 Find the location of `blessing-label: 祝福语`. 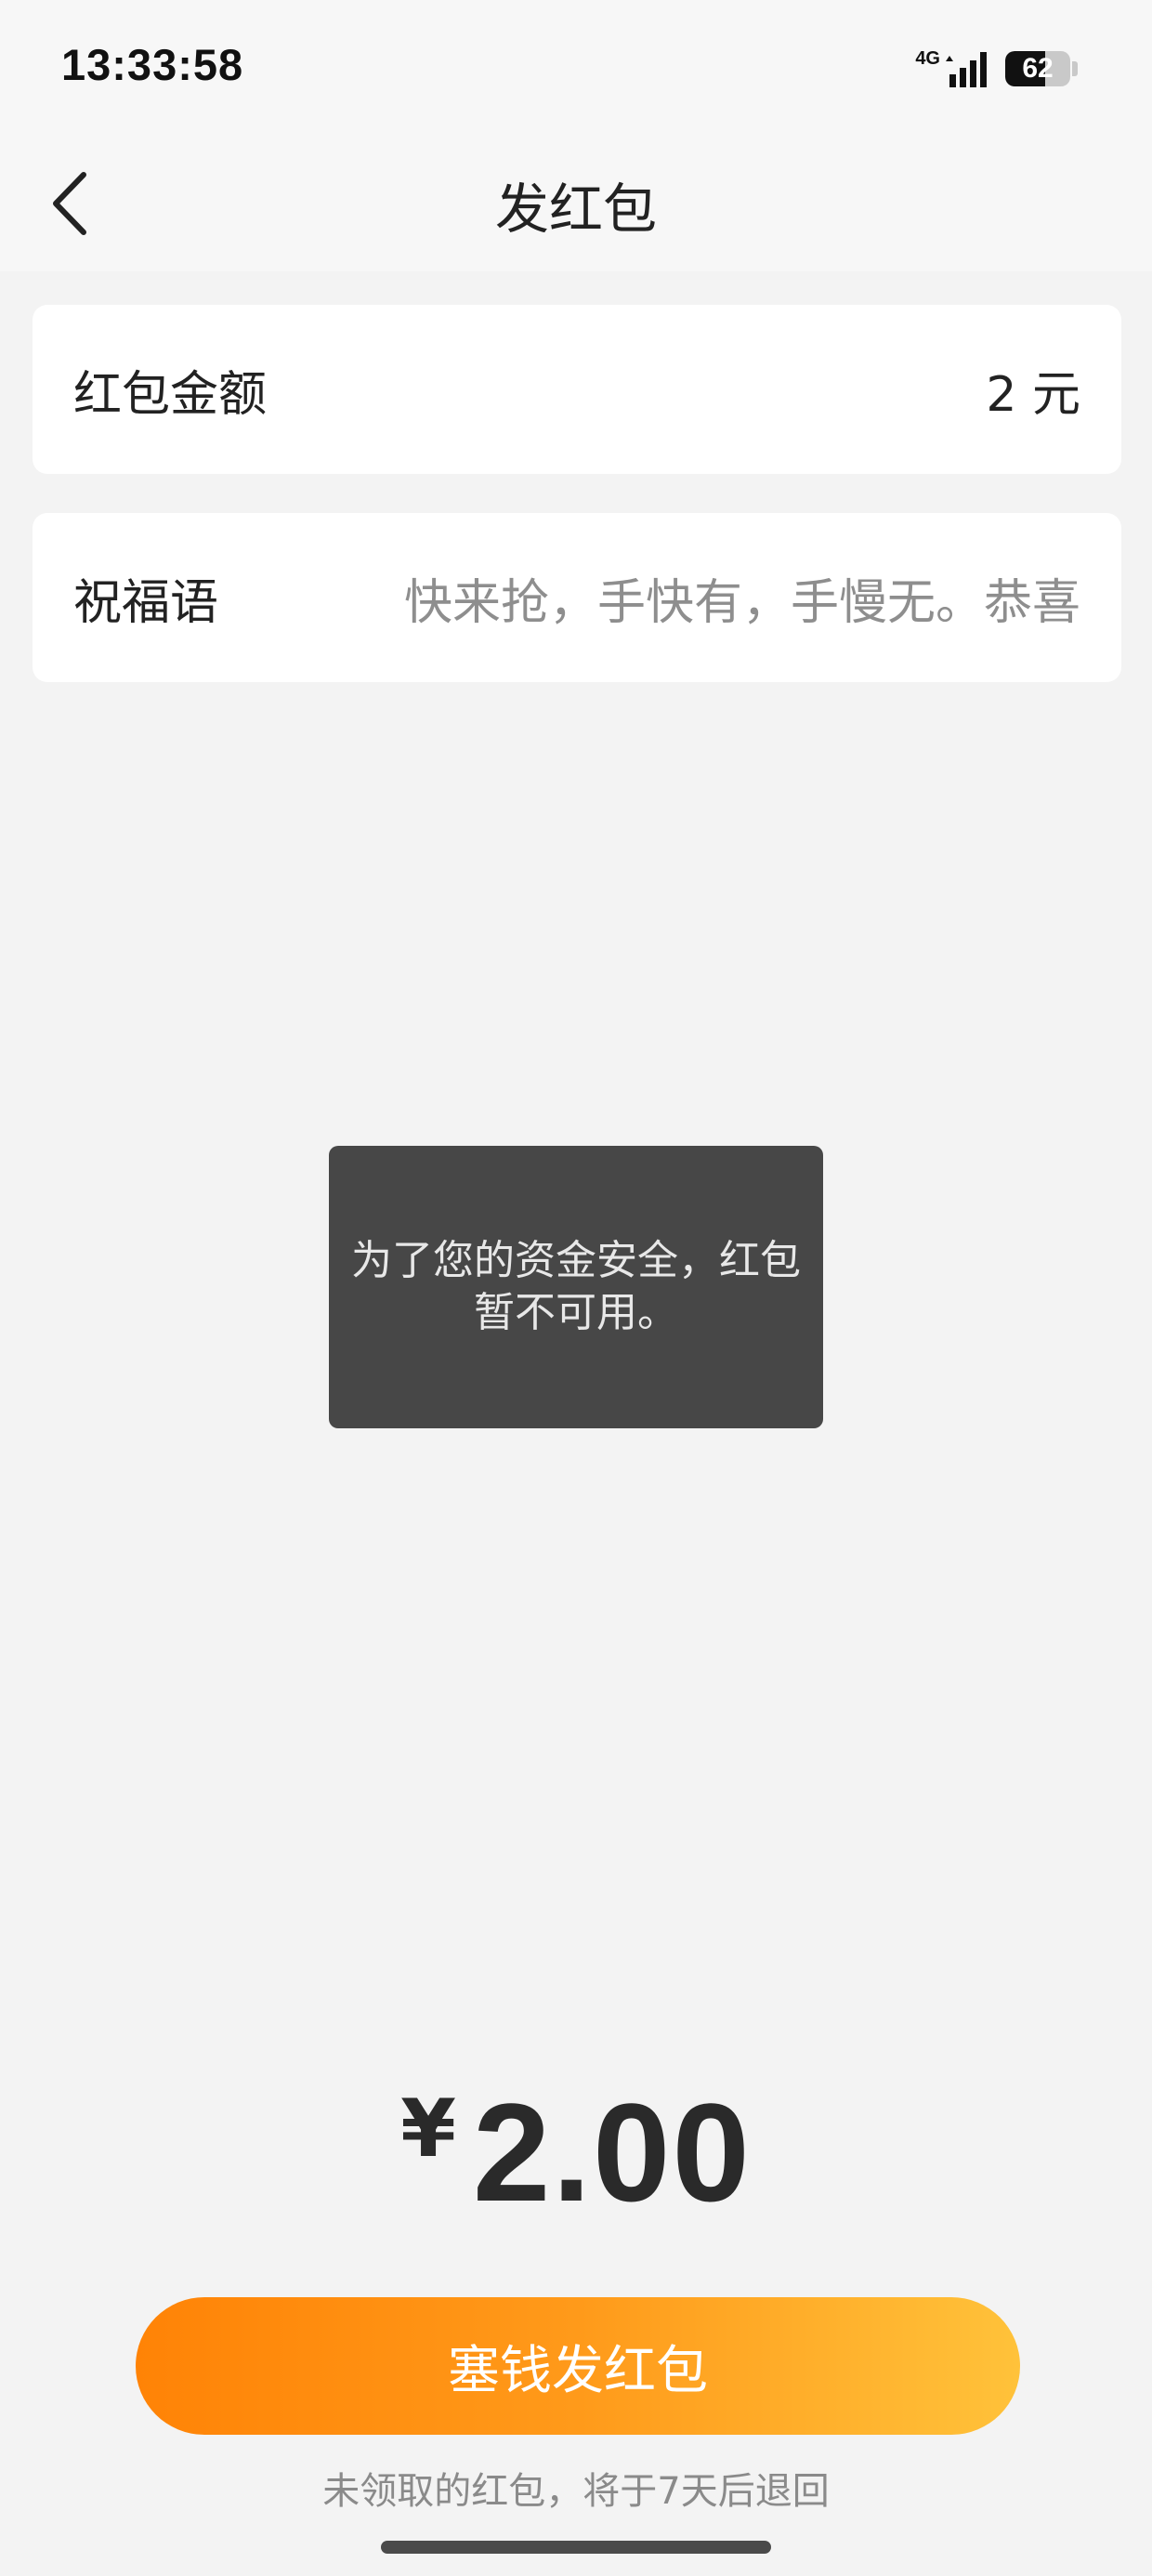

blessing-label: 祝福语 is located at coordinates (146, 602).